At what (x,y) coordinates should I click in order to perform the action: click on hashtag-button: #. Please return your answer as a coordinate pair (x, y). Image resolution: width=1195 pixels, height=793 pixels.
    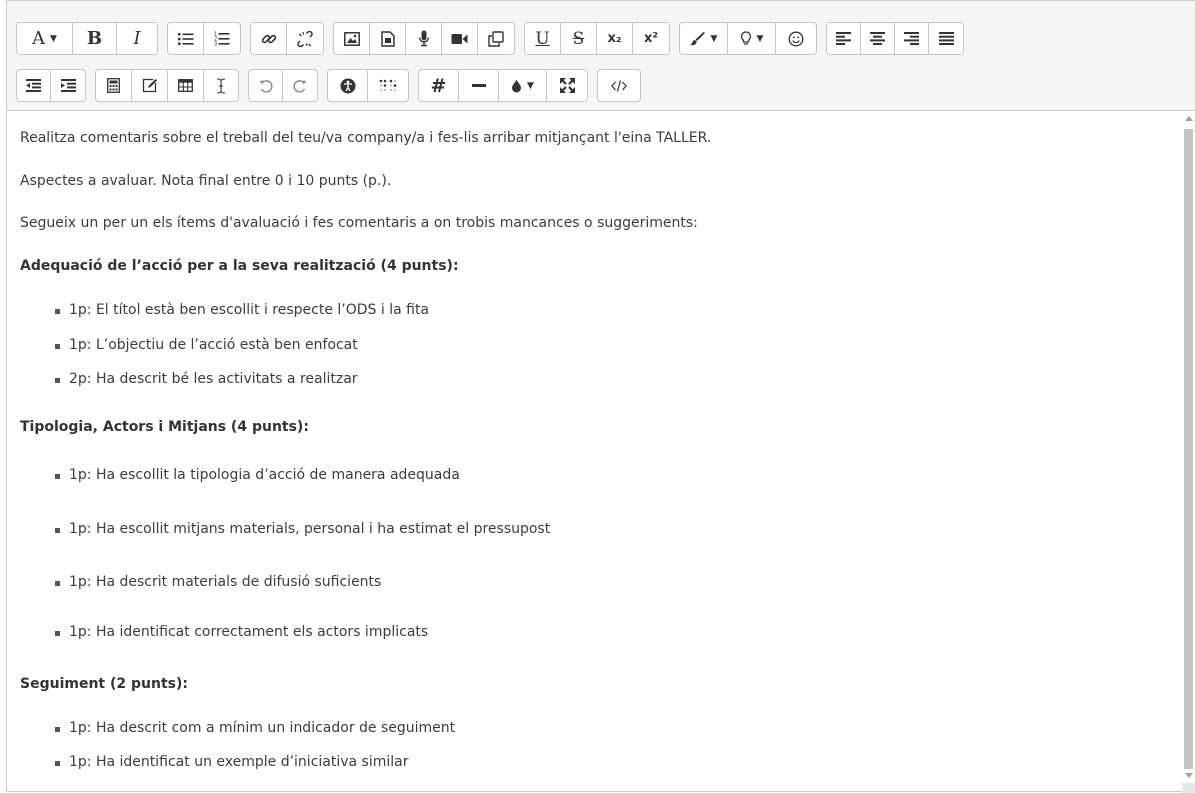
    Looking at the image, I should click on (439, 85).